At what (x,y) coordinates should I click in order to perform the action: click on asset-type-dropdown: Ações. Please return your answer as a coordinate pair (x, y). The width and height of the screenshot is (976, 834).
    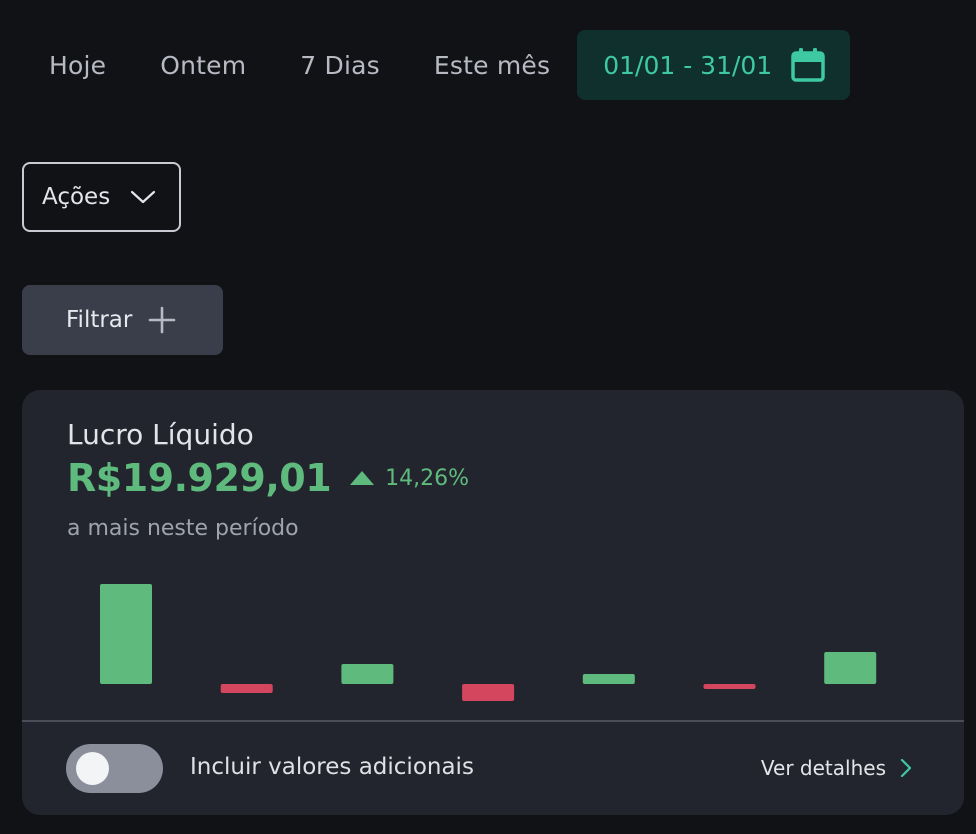
    Looking at the image, I should click on (101, 197).